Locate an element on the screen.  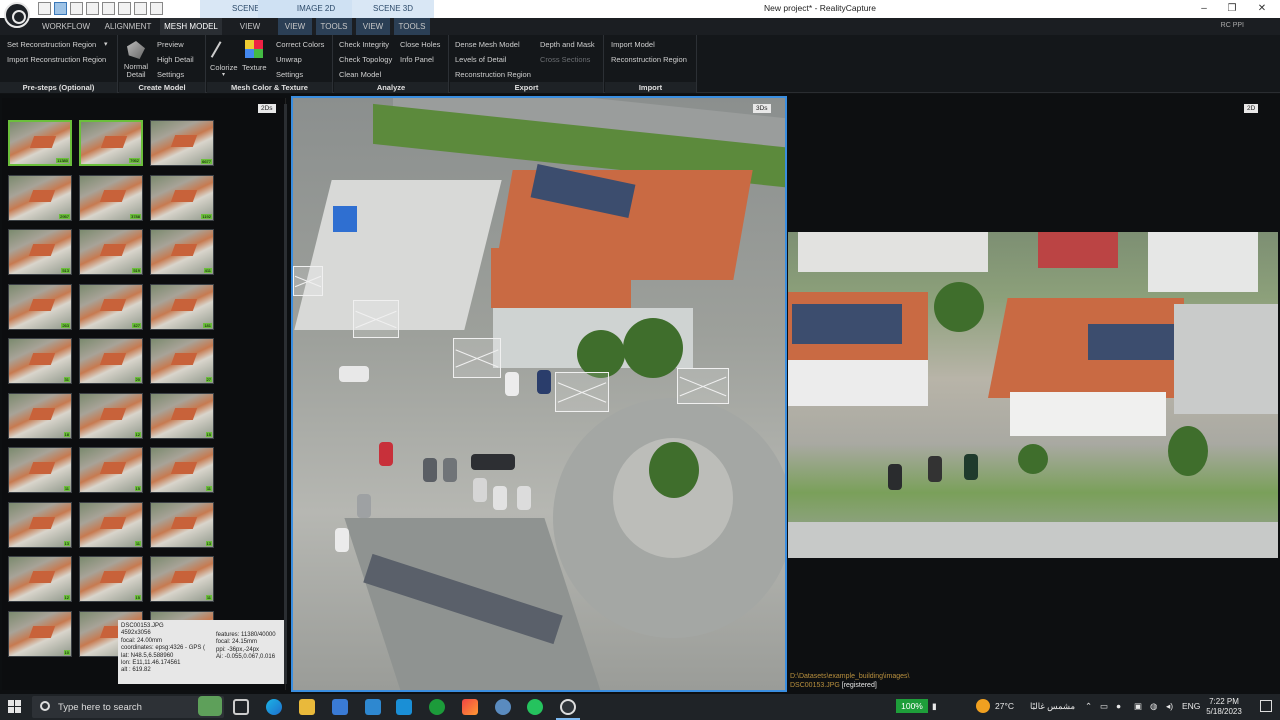
image-thumbnail: 519 is located at coordinates (111, 252).